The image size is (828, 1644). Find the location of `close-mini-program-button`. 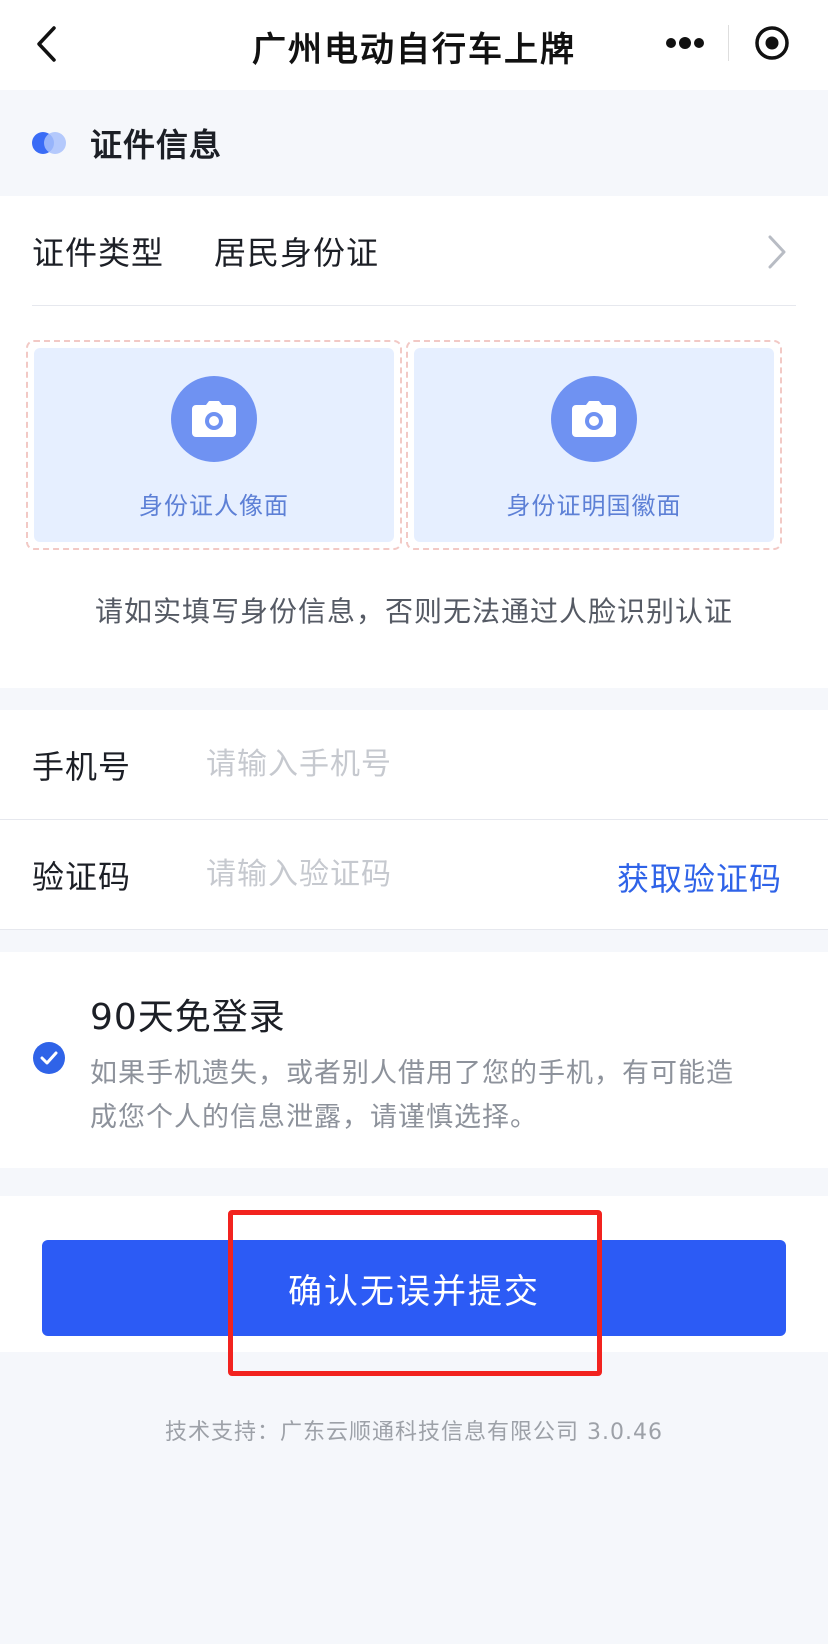

close-mini-program-button is located at coordinates (771, 43).